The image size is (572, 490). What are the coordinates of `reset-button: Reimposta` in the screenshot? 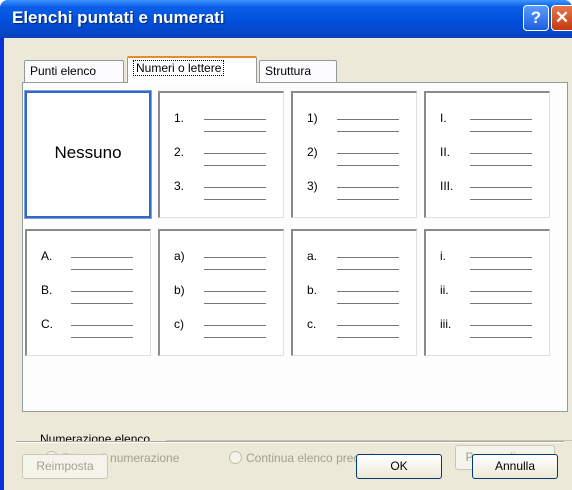 It's located at (65, 466).